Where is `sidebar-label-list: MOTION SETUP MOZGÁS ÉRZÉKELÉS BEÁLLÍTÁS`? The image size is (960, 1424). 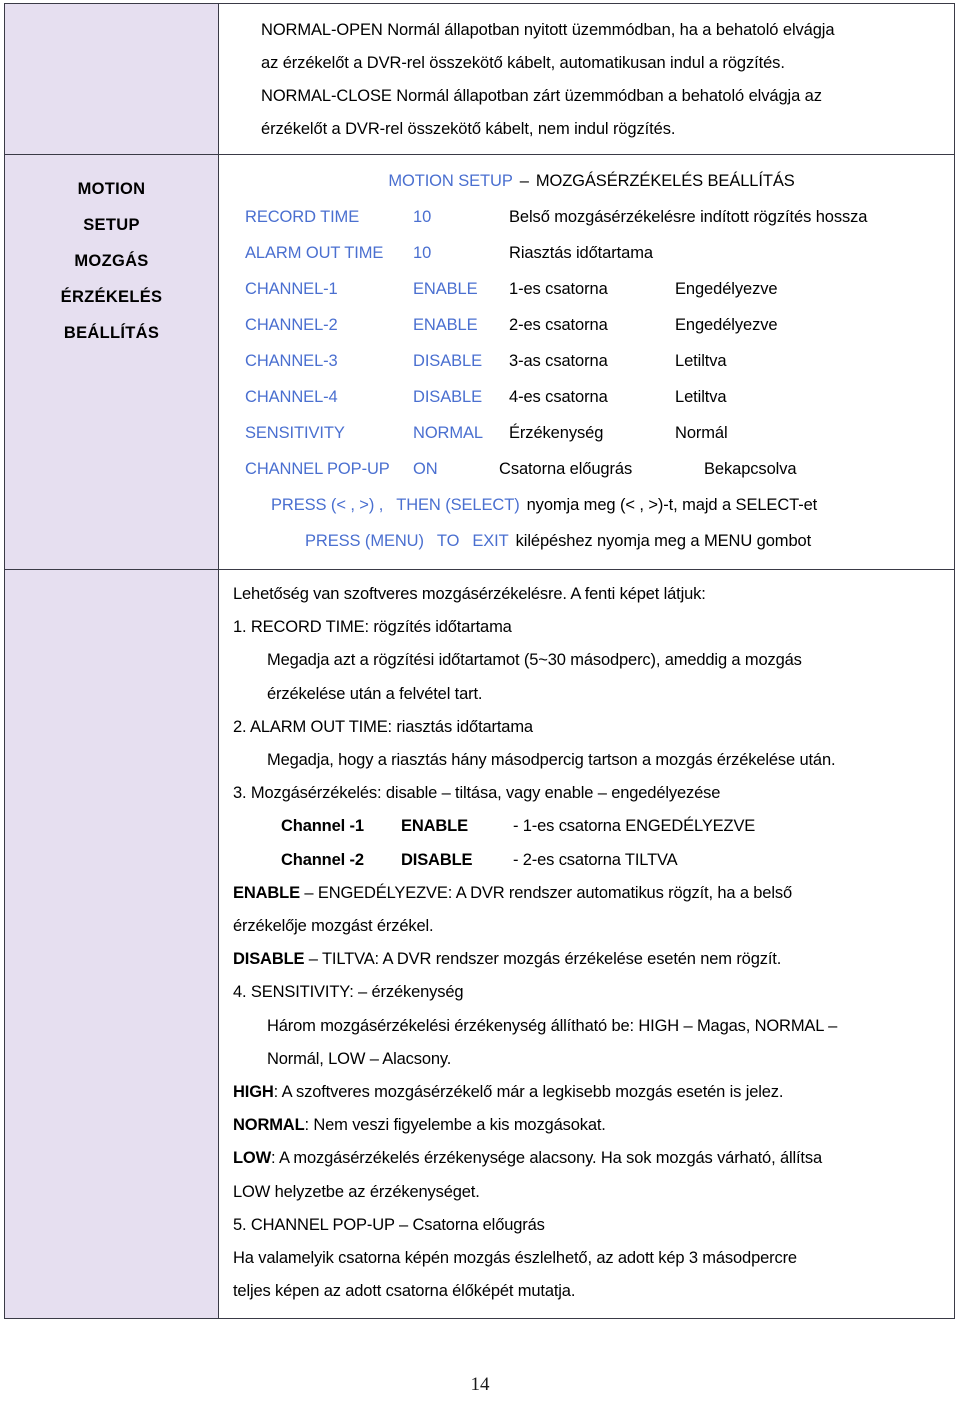 sidebar-label-list: MOTION SETUP MOZGÁS ÉRZÉKELÉS BEÁLLÍTÁS is located at coordinates (111, 253).